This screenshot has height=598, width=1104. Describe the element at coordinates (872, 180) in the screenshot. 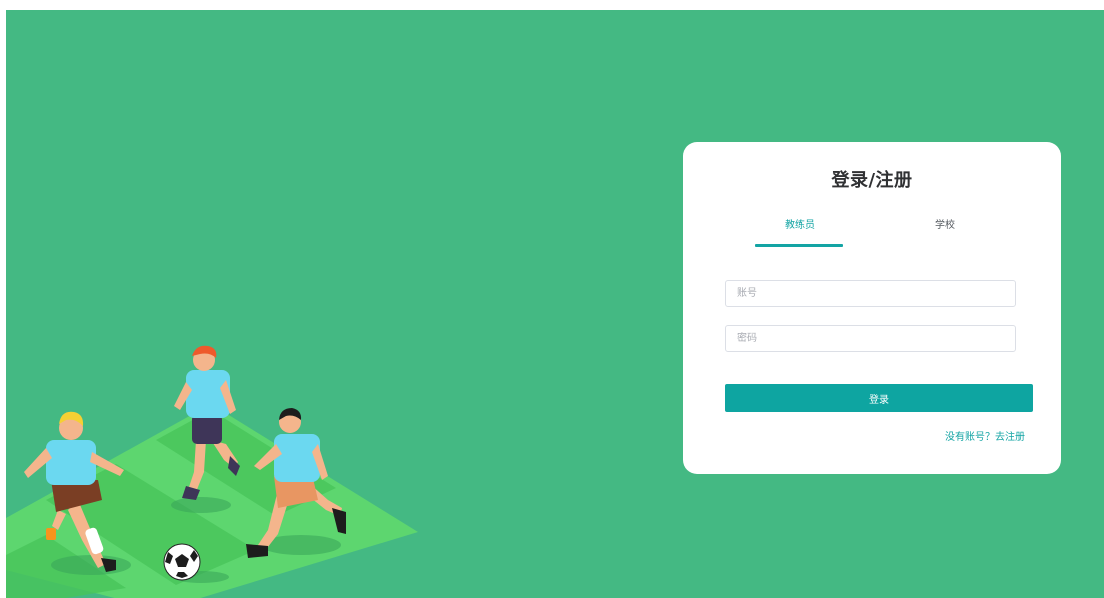

I see `login-title: 登录/注册` at that location.